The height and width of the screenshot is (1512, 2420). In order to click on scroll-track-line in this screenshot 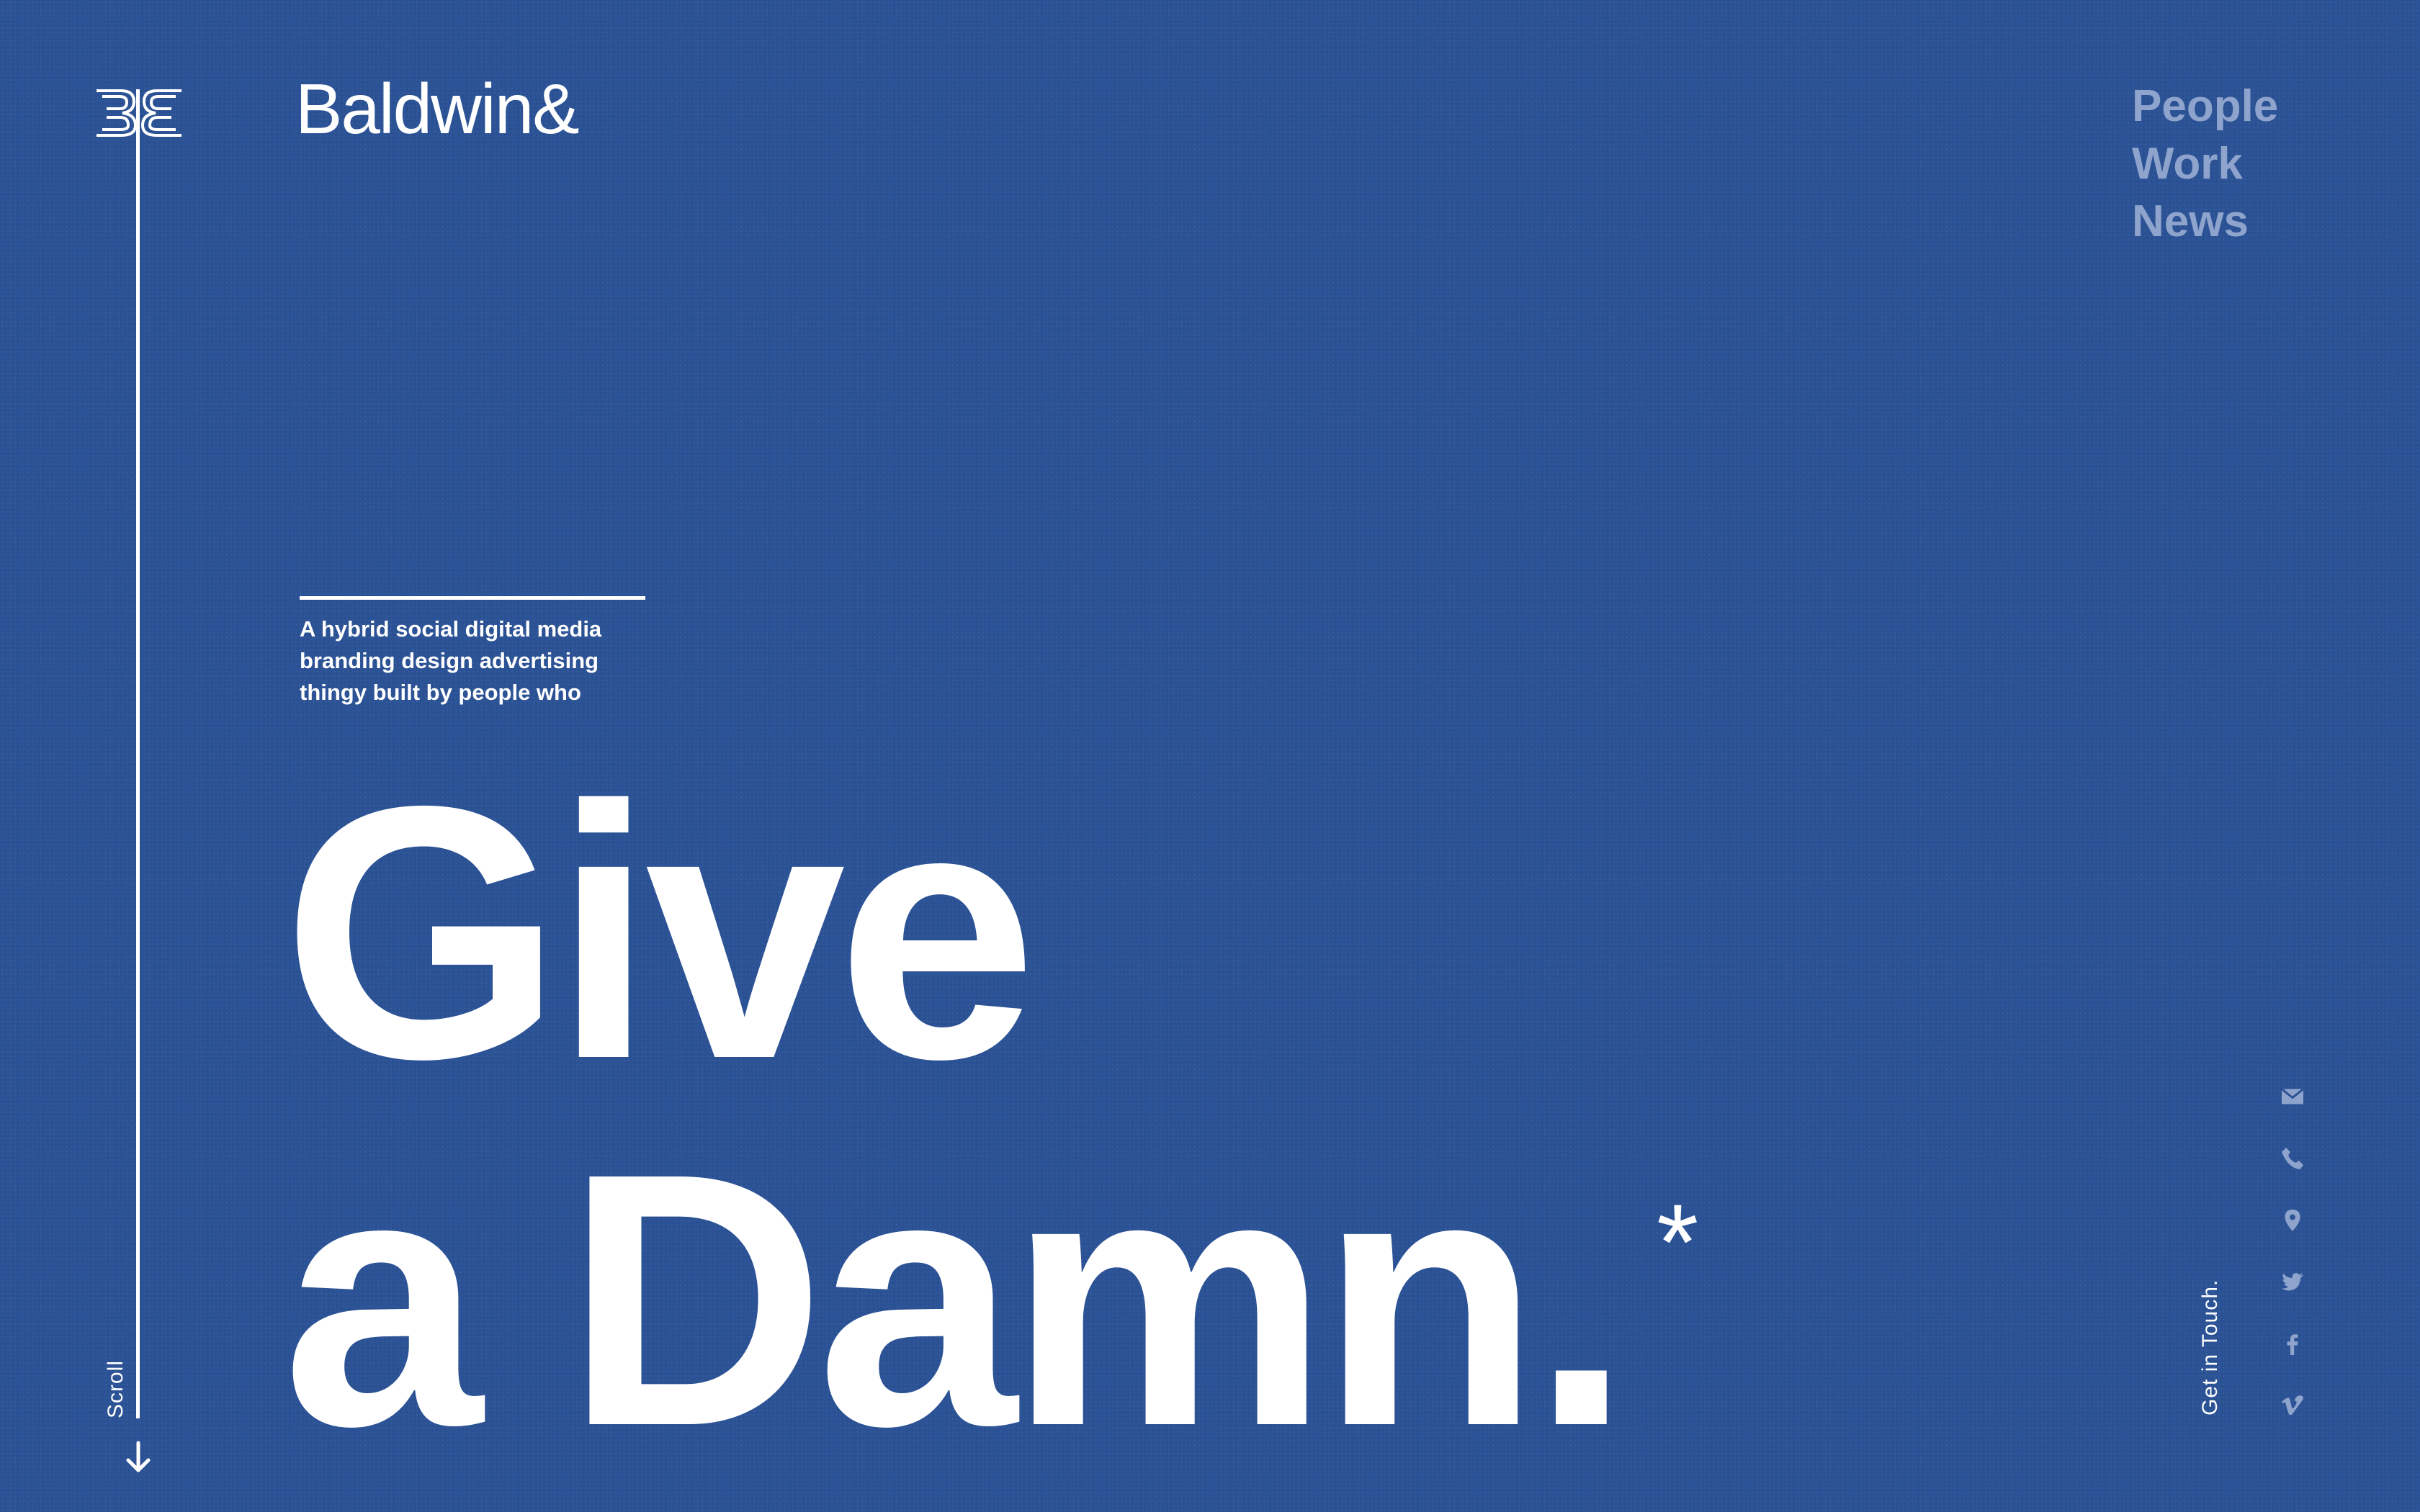, I will do `click(138, 753)`.